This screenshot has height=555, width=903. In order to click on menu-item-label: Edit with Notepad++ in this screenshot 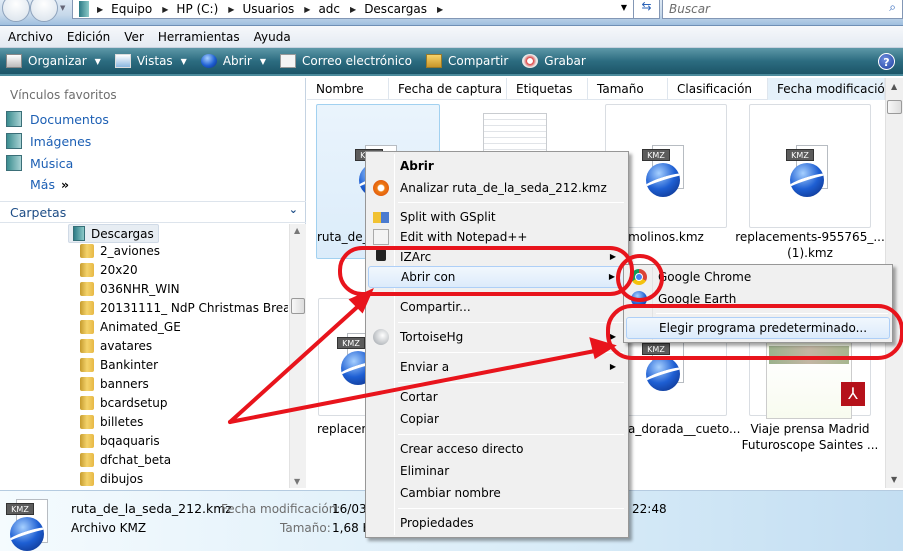, I will do `click(464, 237)`.